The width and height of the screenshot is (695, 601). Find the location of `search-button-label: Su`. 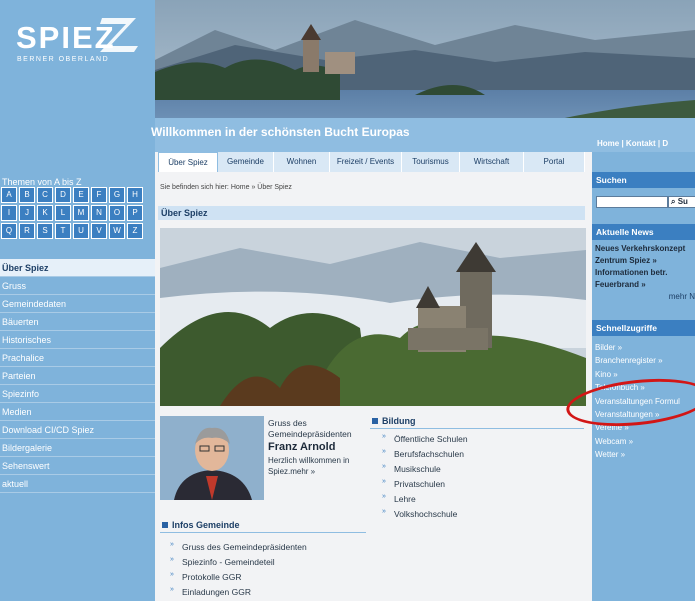

search-button-label: Su is located at coordinates (682, 201).